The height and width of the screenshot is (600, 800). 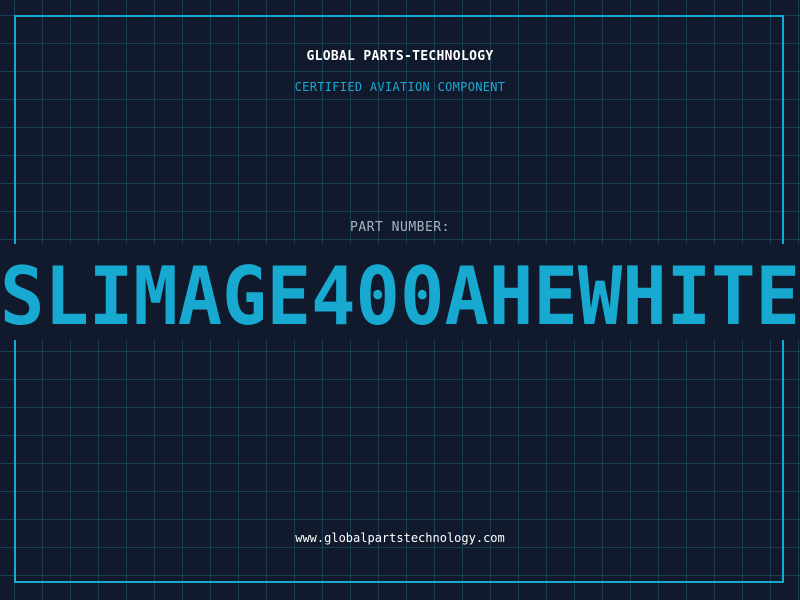 What do you see at coordinates (400, 87) in the screenshot?
I see `certification-subtitle: CERTIFIED AVIATION COMPONENT` at bounding box center [400, 87].